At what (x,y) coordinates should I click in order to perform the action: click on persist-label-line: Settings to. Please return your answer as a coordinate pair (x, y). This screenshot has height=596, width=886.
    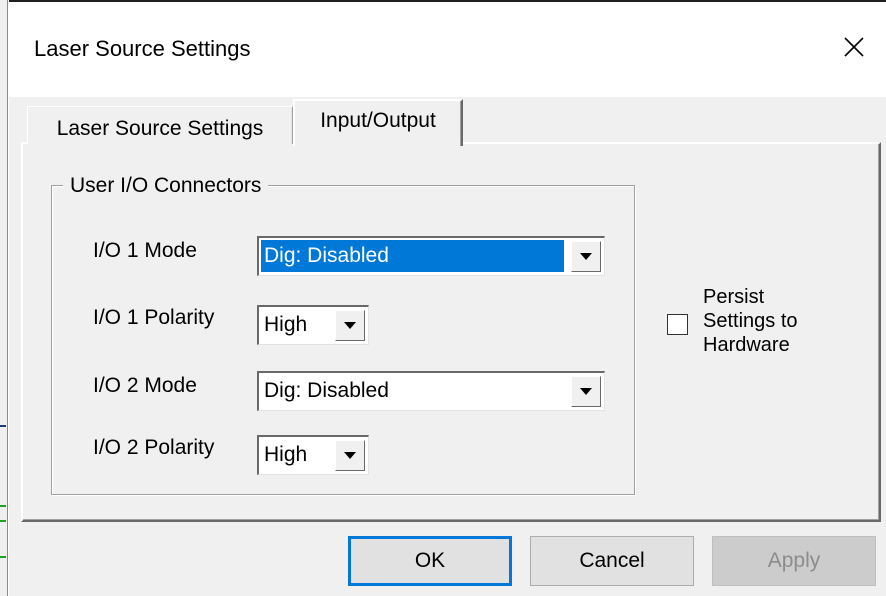
    Looking at the image, I should click on (750, 321).